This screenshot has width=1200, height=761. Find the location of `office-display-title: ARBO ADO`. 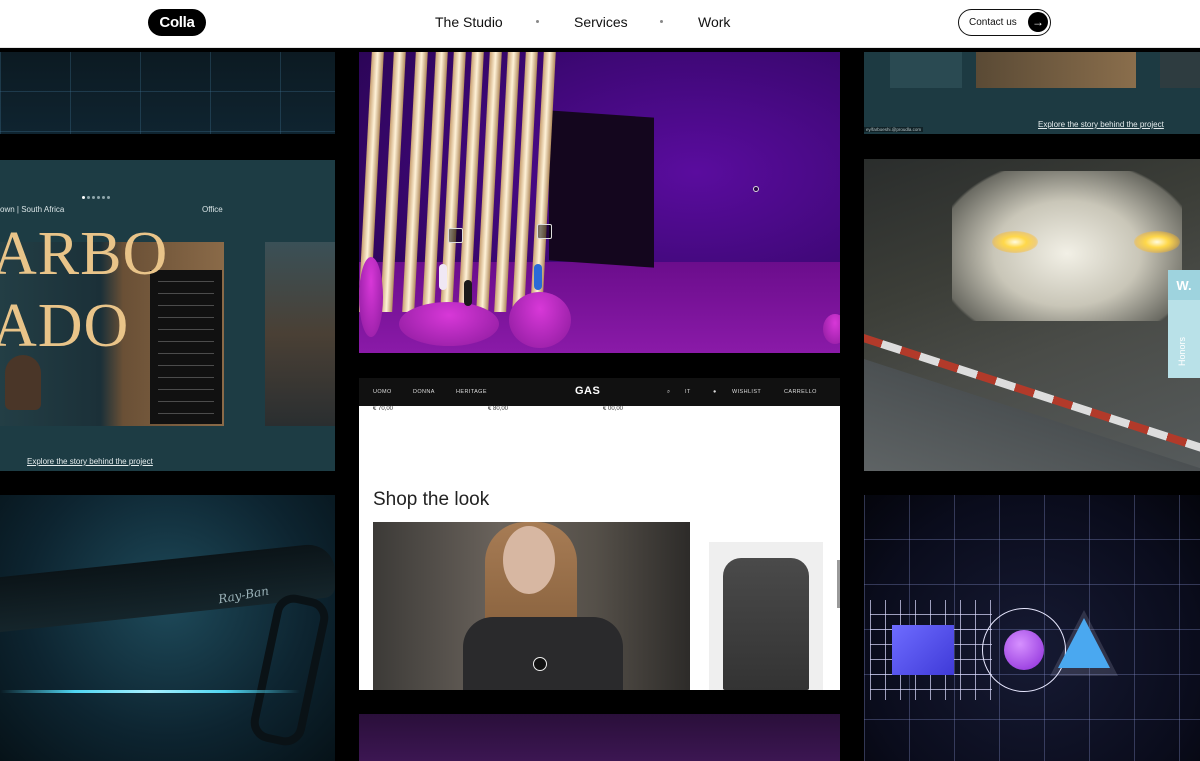

office-display-title: ARBO ADO is located at coordinates (84, 290).